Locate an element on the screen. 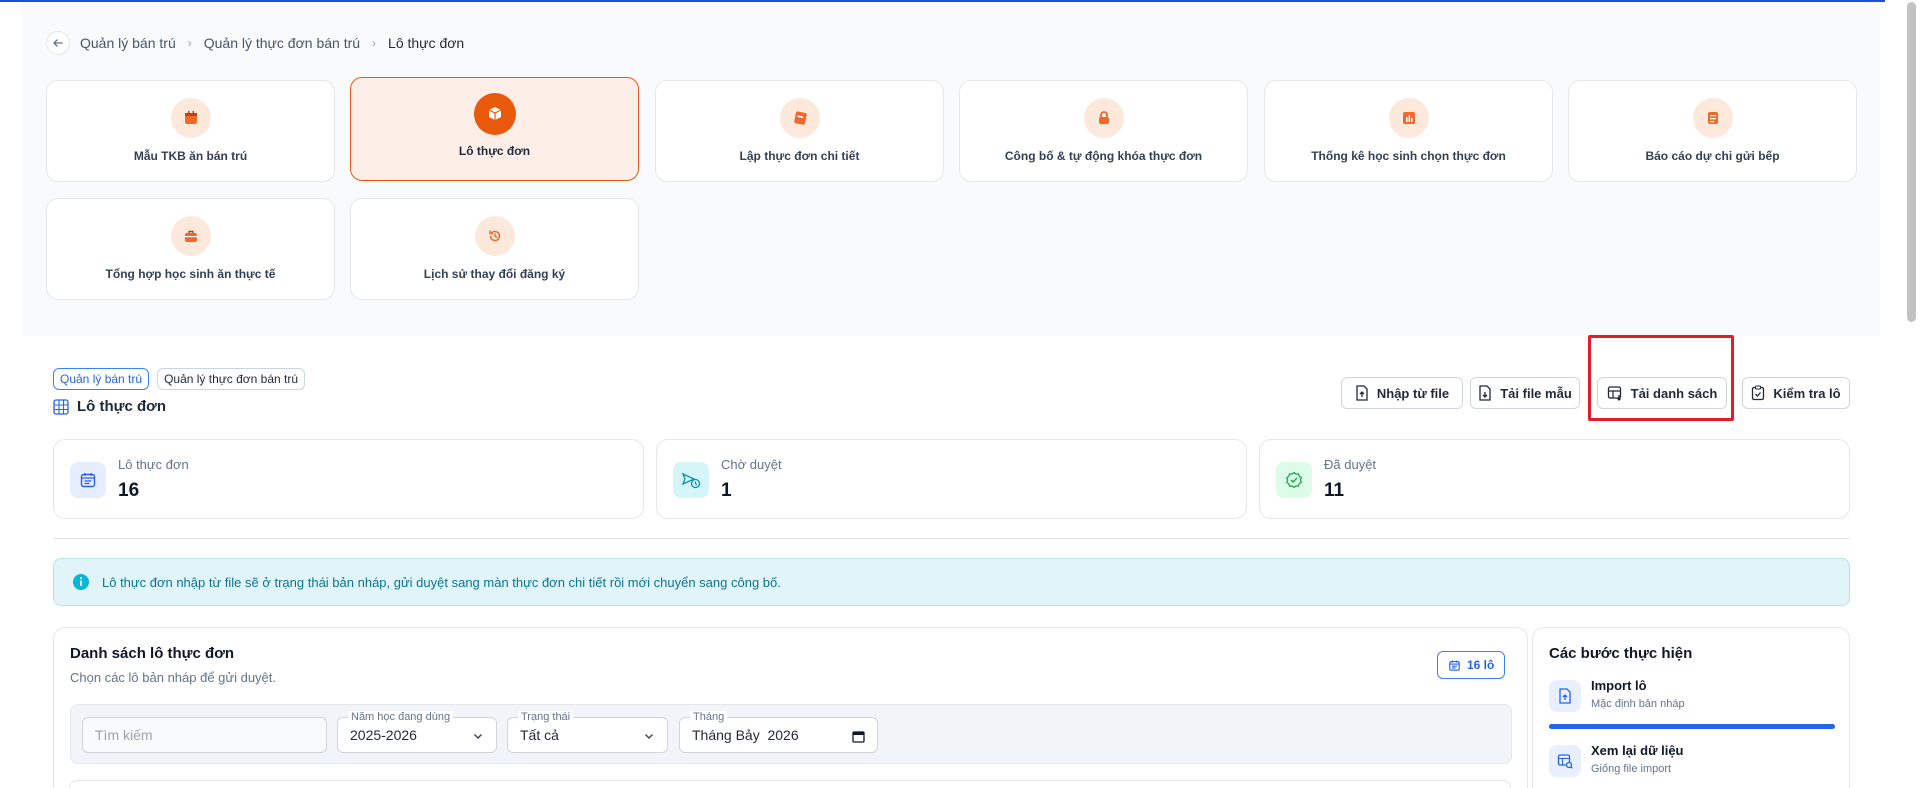 The height and width of the screenshot is (788, 1920). approved-badge-icon is located at coordinates (1294, 480).